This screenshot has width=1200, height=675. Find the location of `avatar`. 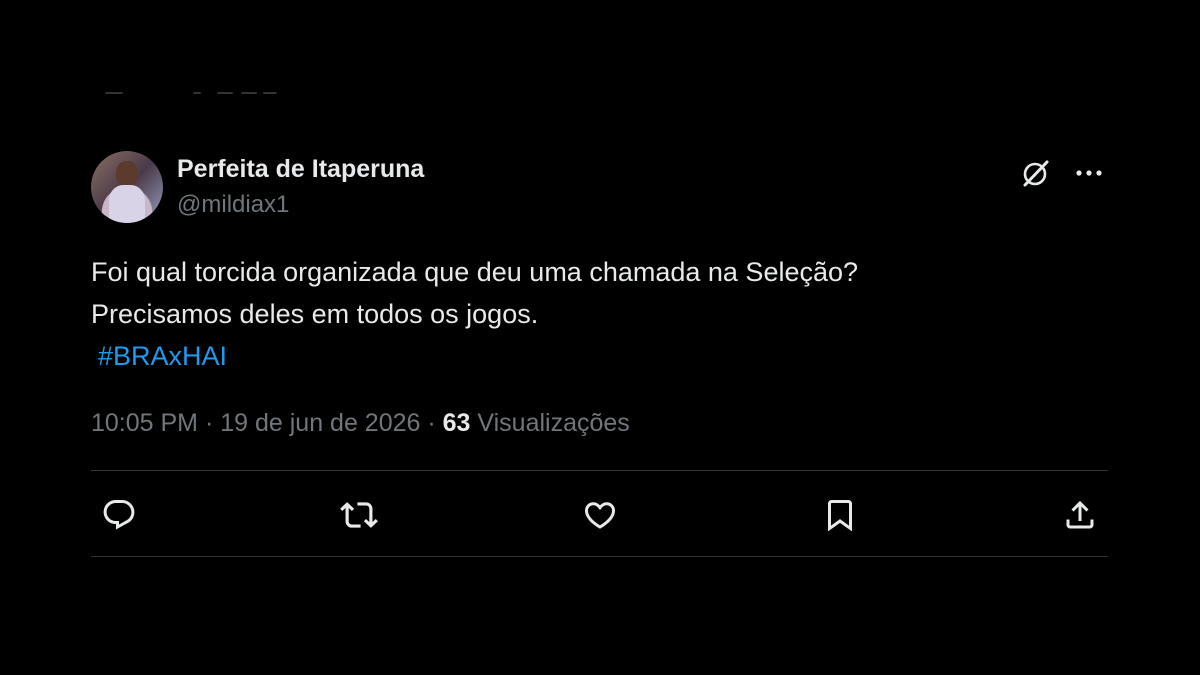

avatar is located at coordinates (127, 187).